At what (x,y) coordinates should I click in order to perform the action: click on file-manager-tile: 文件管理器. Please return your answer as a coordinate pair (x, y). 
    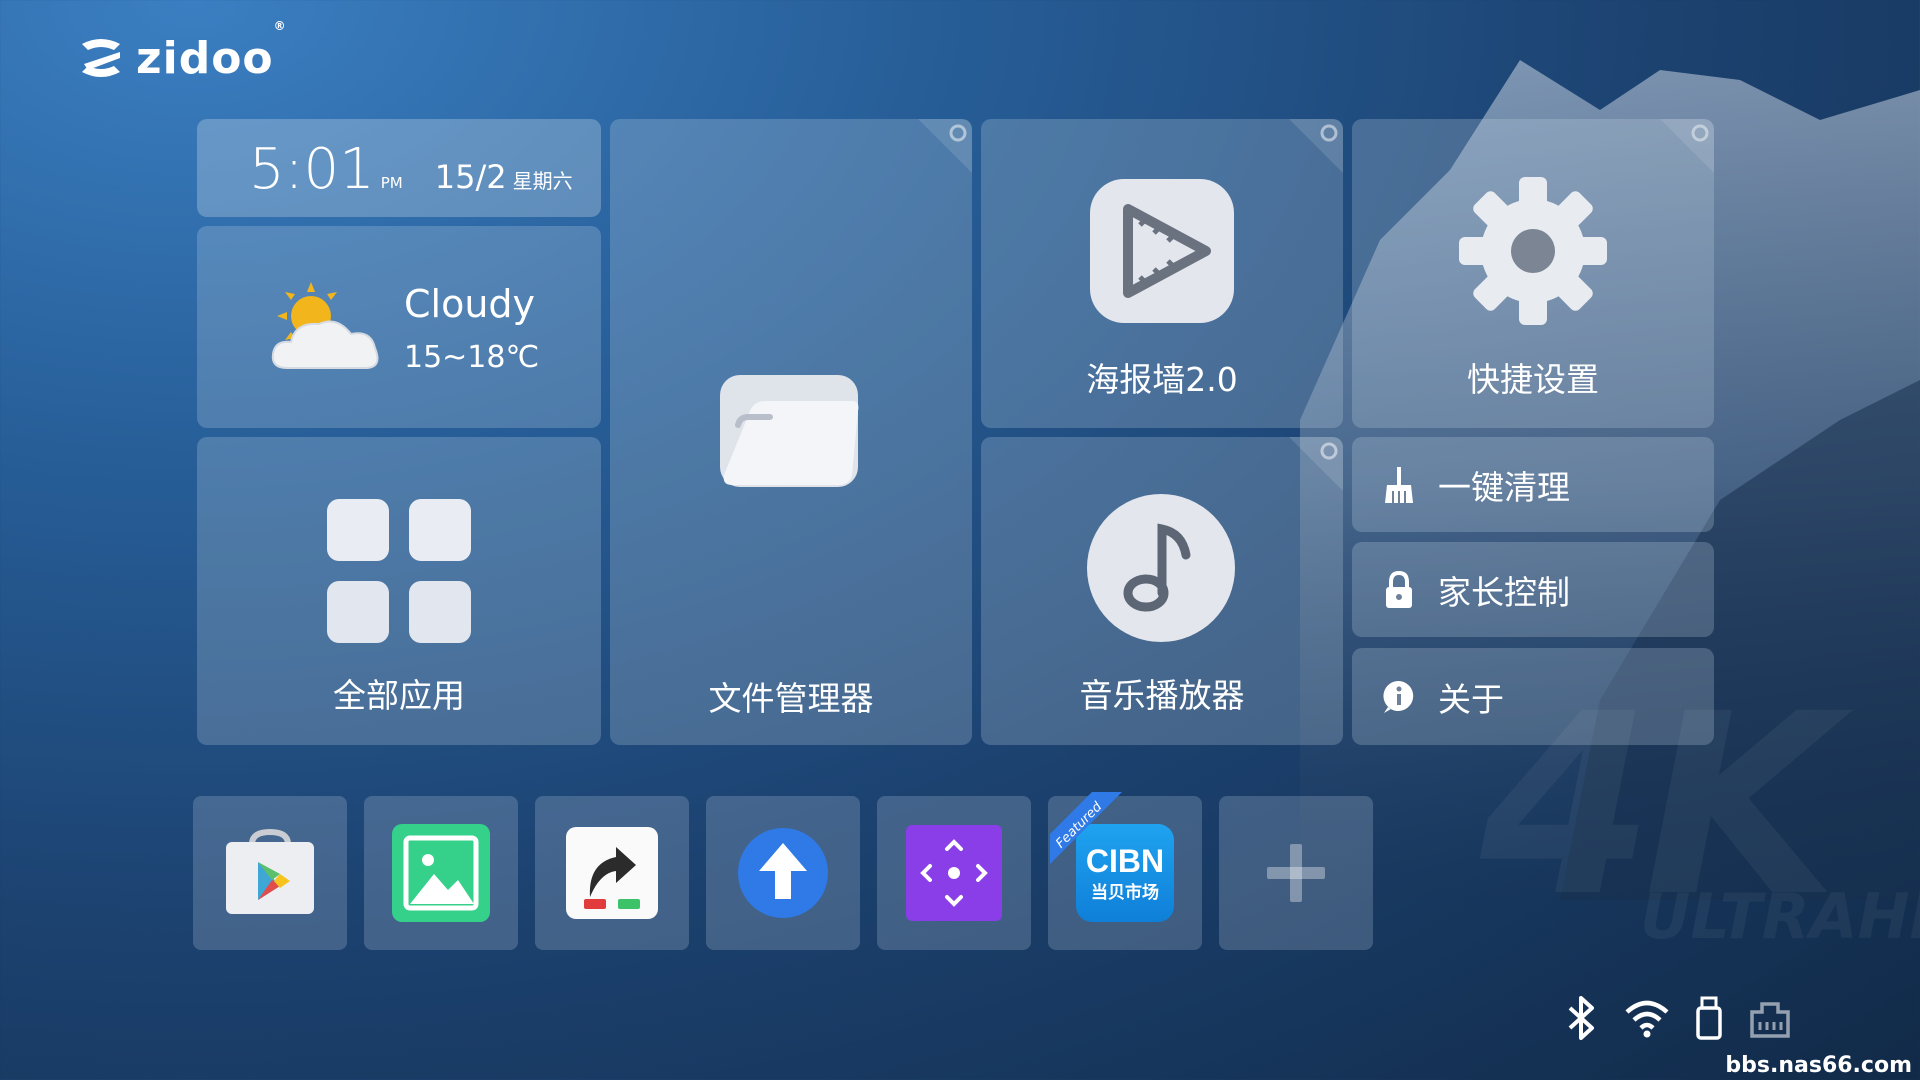
    Looking at the image, I should click on (791, 432).